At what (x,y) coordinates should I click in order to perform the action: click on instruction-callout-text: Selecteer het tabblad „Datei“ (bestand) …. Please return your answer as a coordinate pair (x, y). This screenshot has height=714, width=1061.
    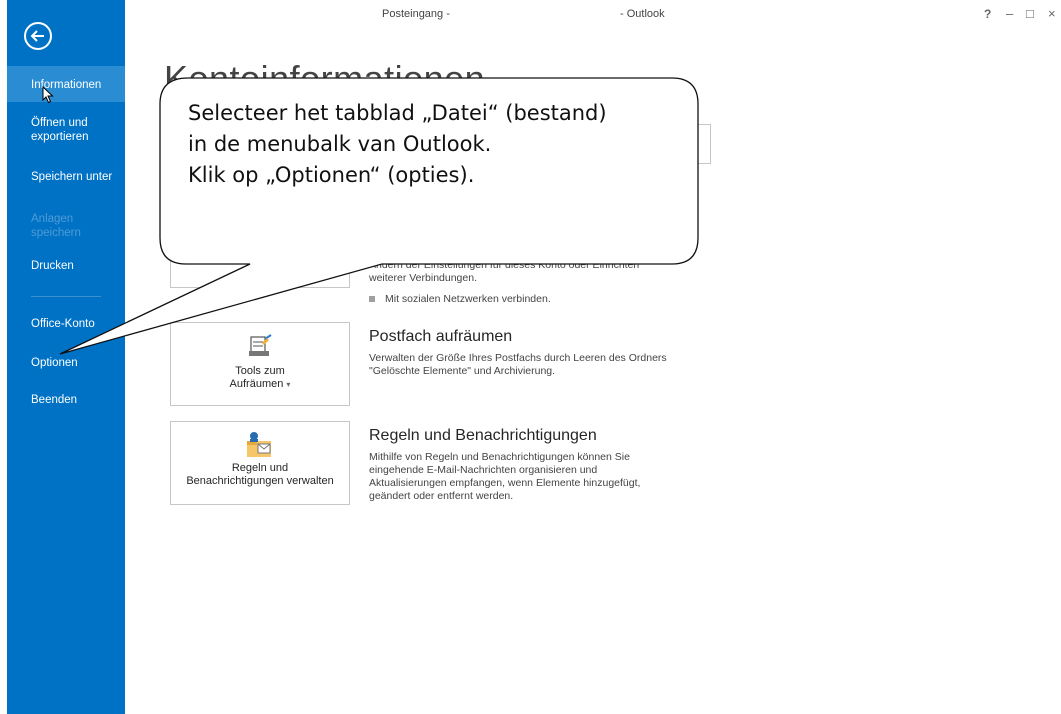
    Looking at the image, I should click on (397, 144).